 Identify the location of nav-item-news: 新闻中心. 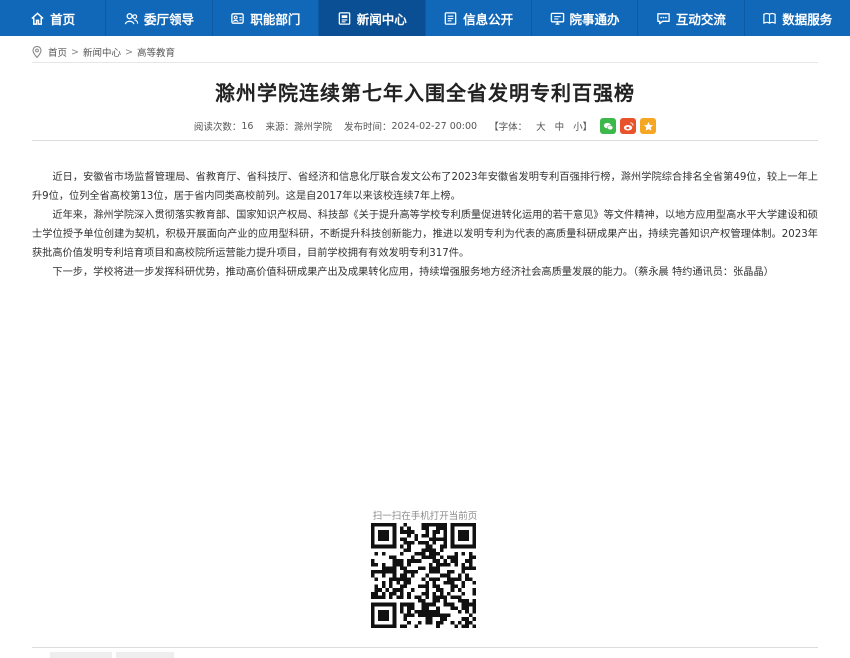
(372, 18).